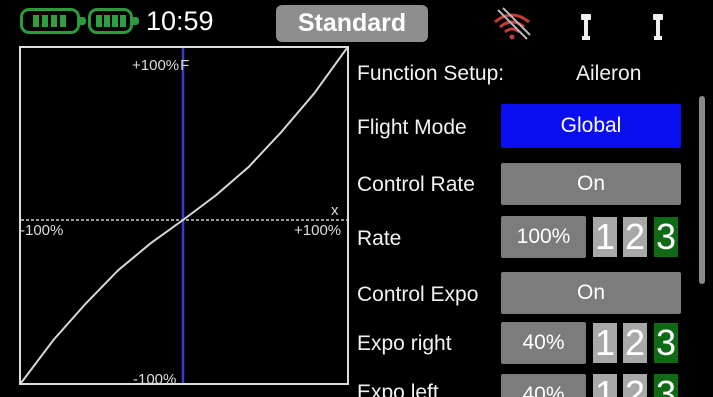 This screenshot has height=397, width=713. What do you see at coordinates (591, 293) in the screenshot?
I see `control-expo-field: On` at bounding box center [591, 293].